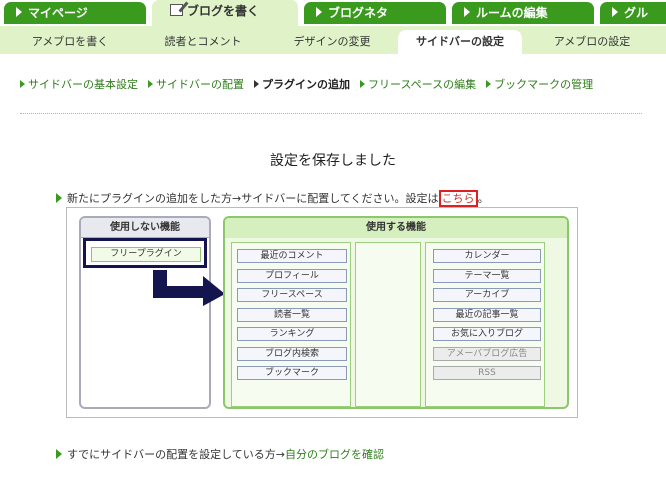 The image size is (666, 484). I want to click on used-item: テーマ一覧, so click(487, 275).